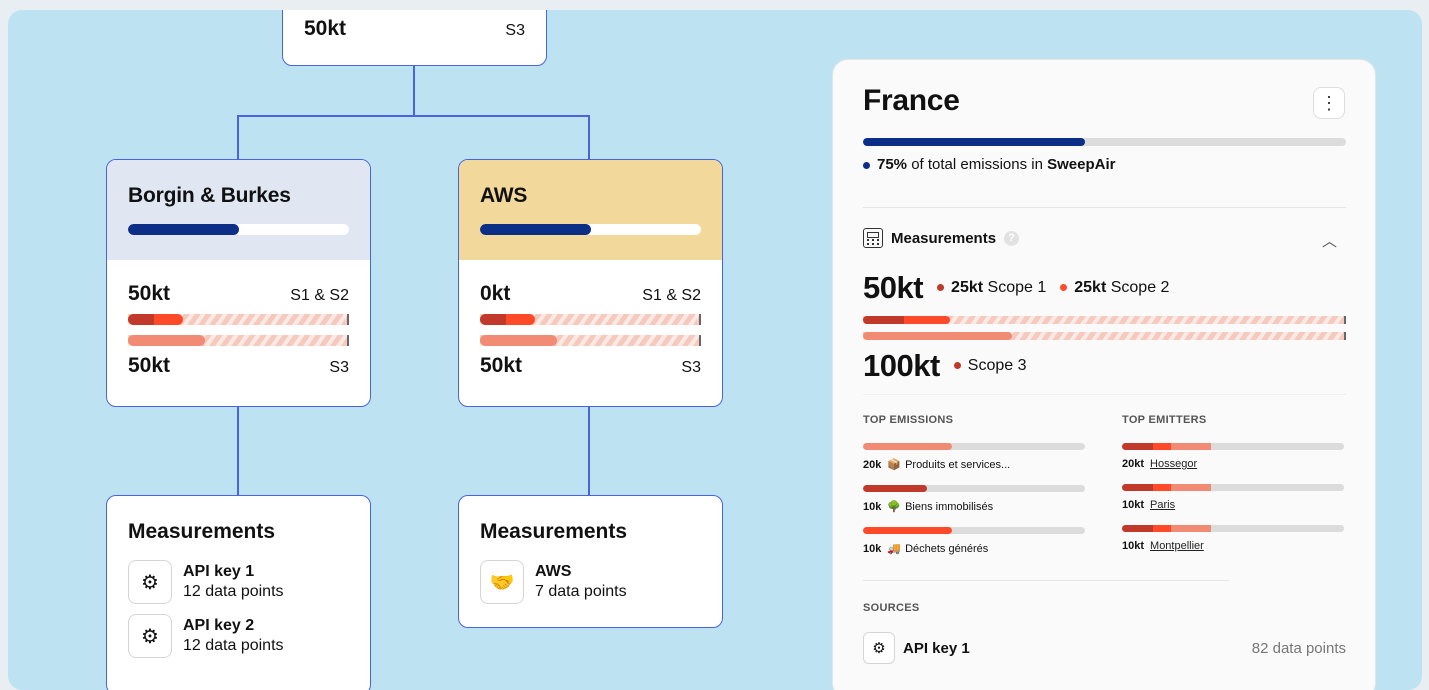 Image resolution: width=1429 pixels, height=690 pixels. What do you see at coordinates (947, 548) in the screenshot?
I see `emission-label: Déchets générés` at bounding box center [947, 548].